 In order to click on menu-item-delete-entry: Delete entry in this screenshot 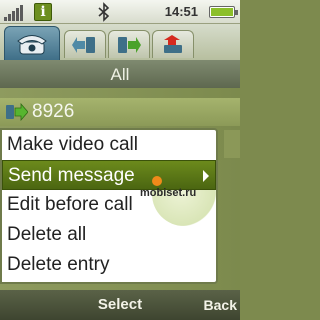, I will do `click(109, 265)`.